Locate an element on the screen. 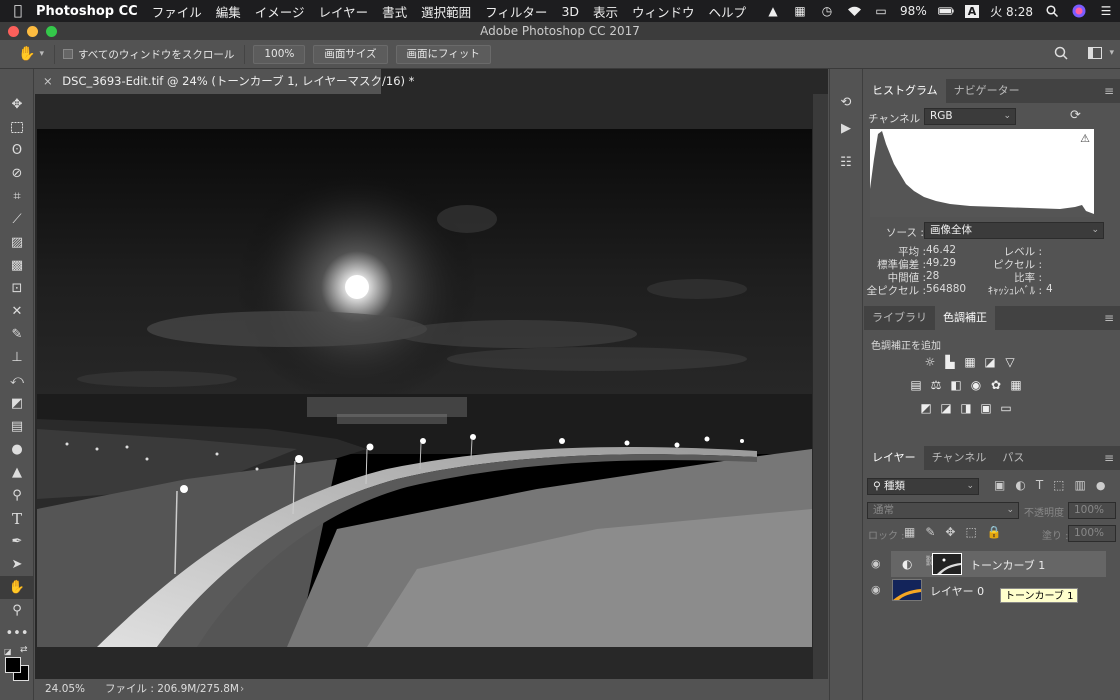 Image resolution: width=1120 pixels, height=700 pixels. brightness-contrast-icon: ☼ is located at coordinates (930, 362).